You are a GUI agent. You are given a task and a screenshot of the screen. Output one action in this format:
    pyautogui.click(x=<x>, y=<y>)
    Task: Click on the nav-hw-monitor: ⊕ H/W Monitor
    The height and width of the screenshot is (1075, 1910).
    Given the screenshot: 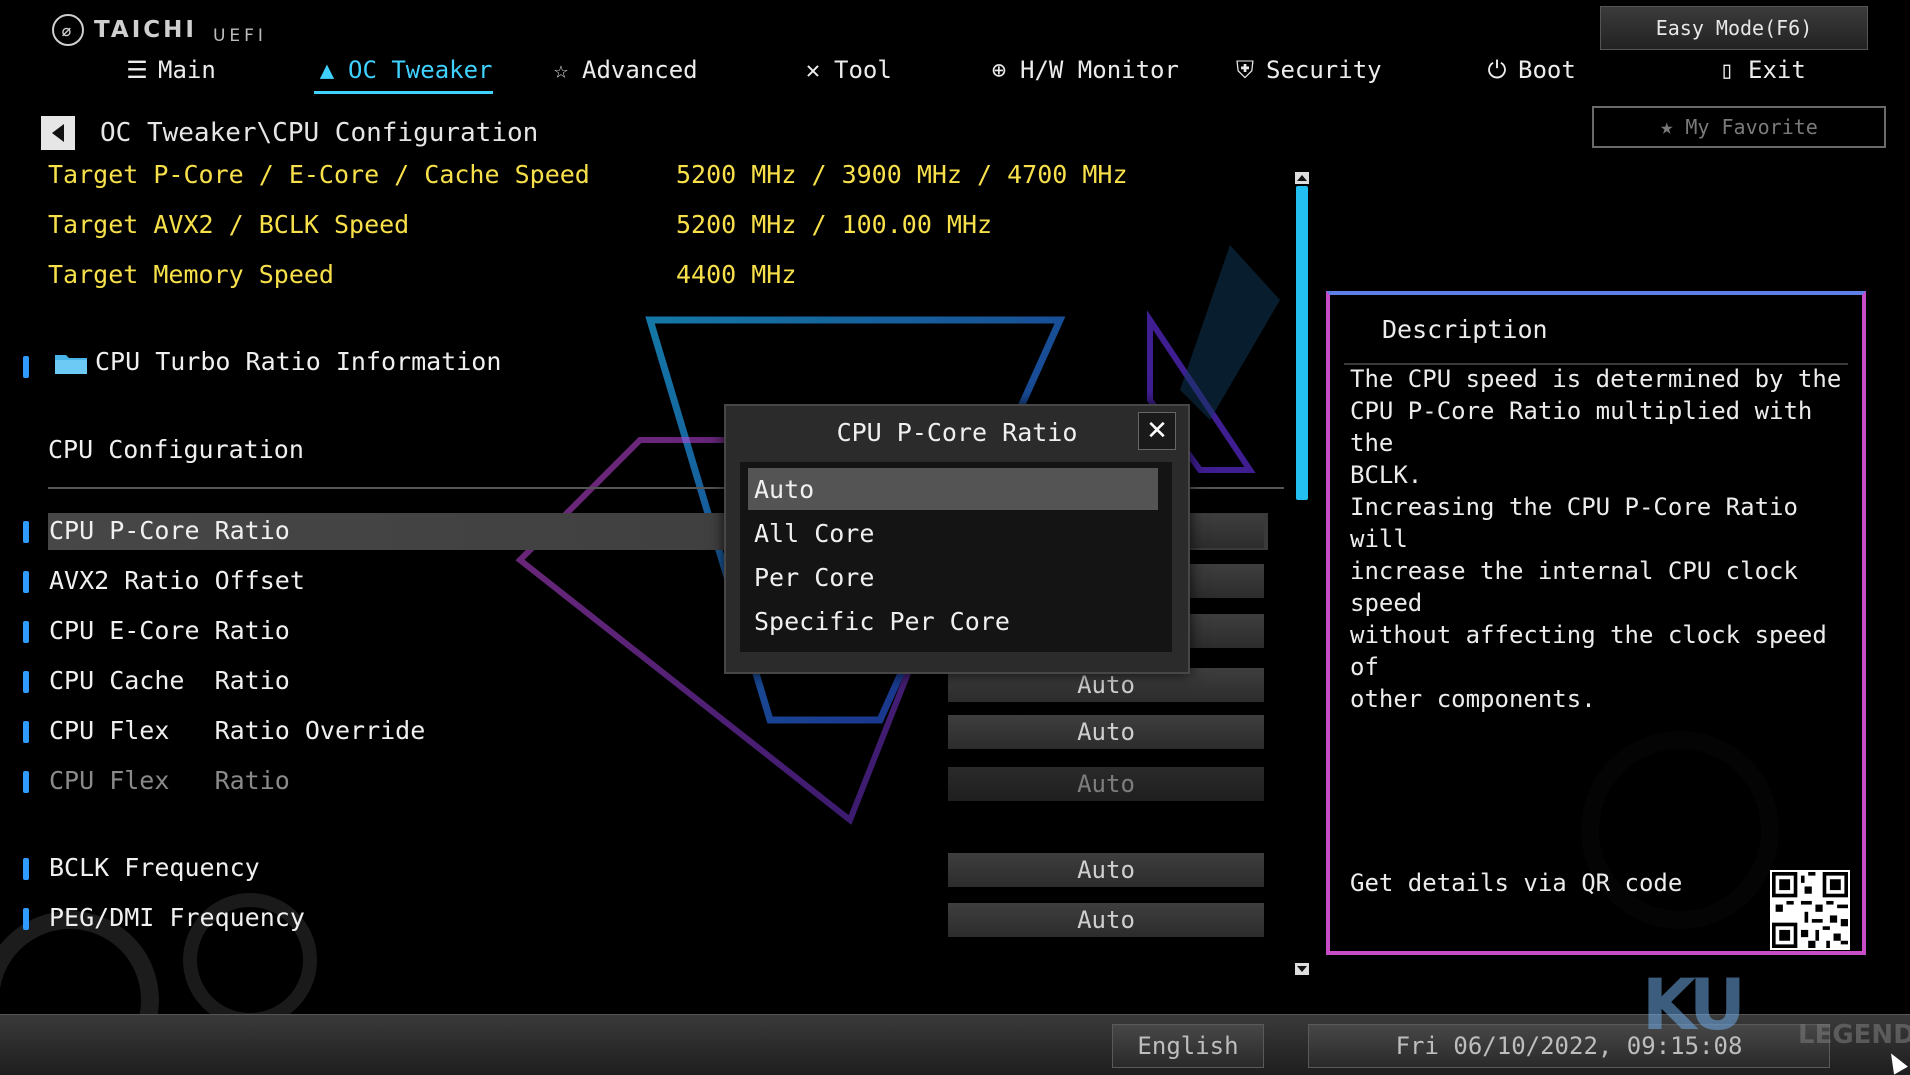 What is the action you would take?
    pyautogui.click(x=1082, y=70)
    